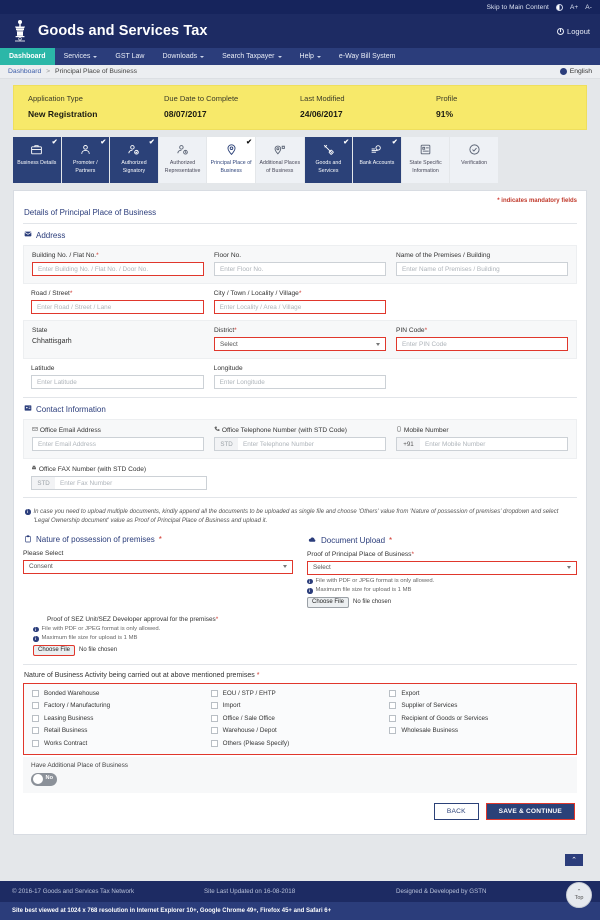  I want to click on skip-to-main-content-link: Skip to Main Content, so click(518, 7).